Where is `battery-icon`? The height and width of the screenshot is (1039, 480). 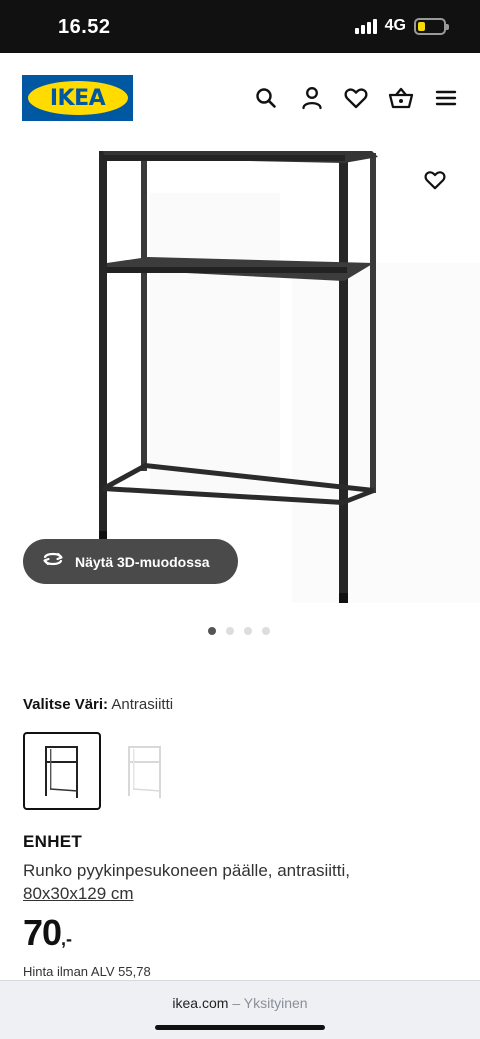 battery-icon is located at coordinates (431, 26).